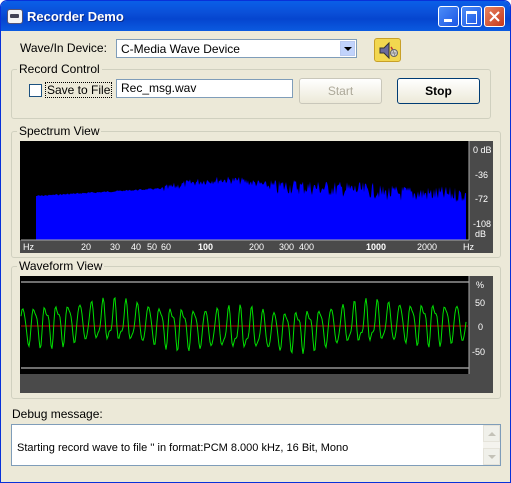 The height and width of the screenshot is (483, 511). What do you see at coordinates (482, 224) in the screenshot?
I see `spectrum-y-tick: -108` at bounding box center [482, 224].